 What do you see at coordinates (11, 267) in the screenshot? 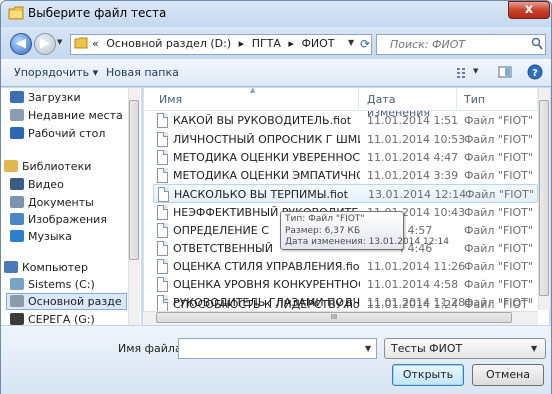
I see `computer-icon` at bounding box center [11, 267].